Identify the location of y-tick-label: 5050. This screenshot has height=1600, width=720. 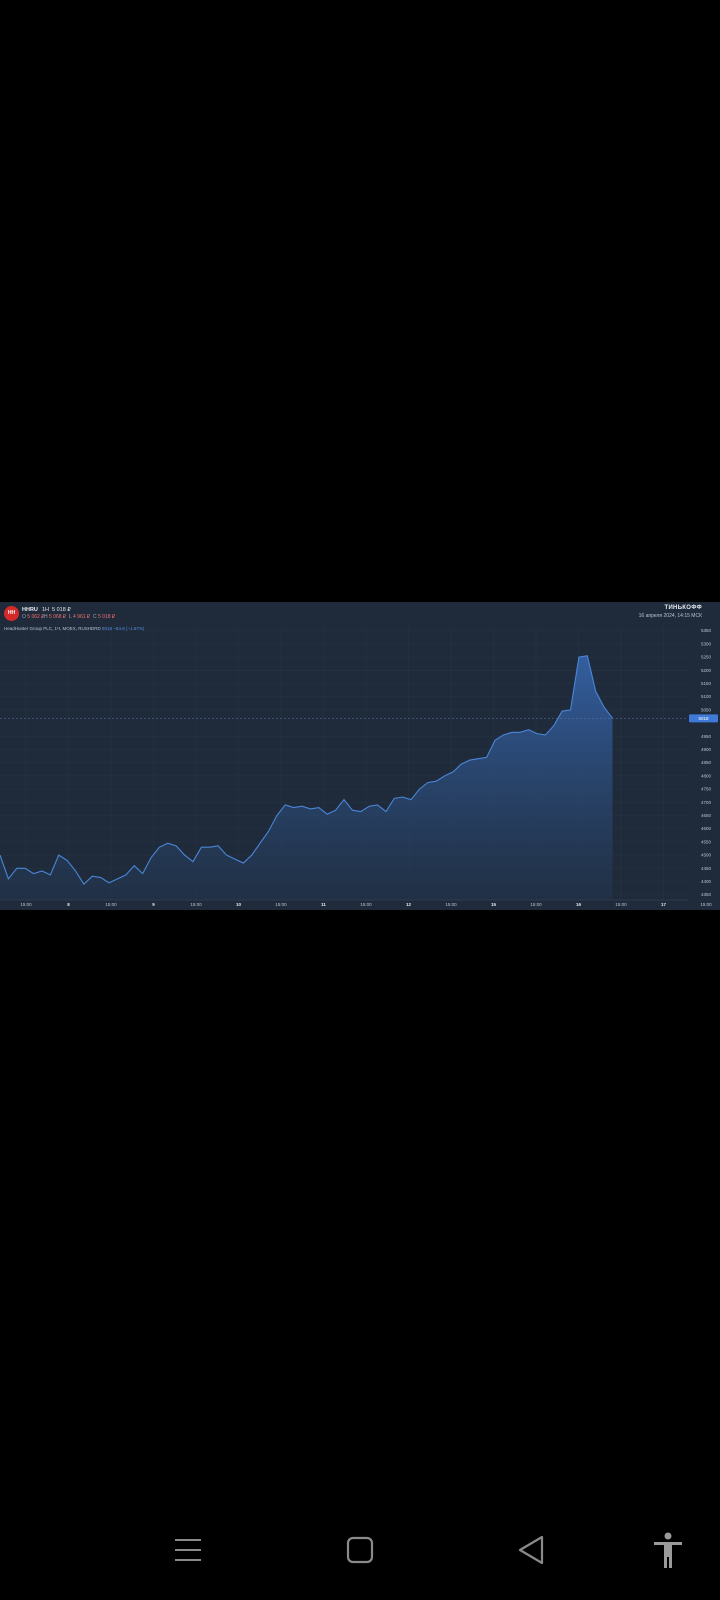
(706, 709).